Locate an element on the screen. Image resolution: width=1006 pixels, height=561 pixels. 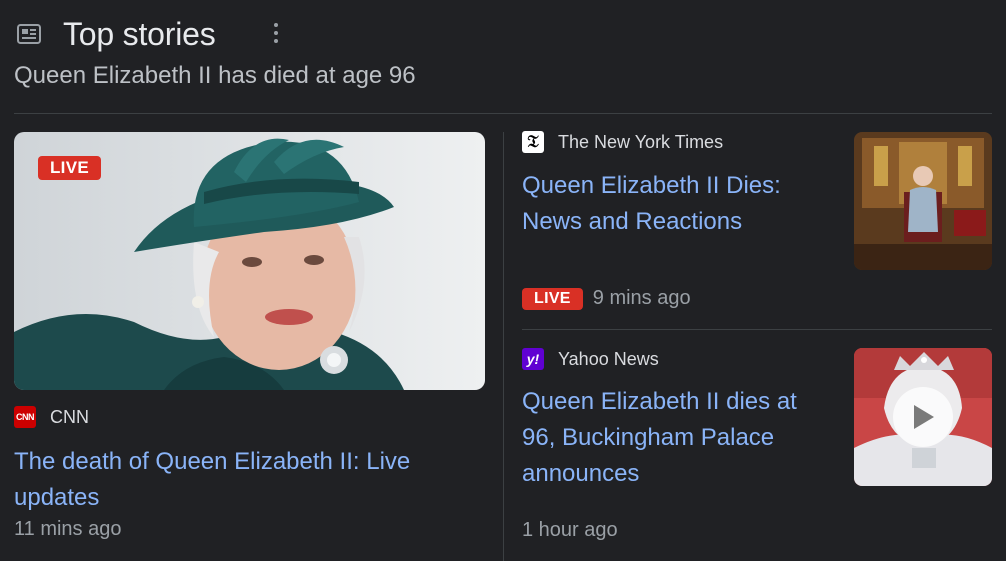
source-nyt: 𝔗 The New York Times is located at coordinates (622, 142).